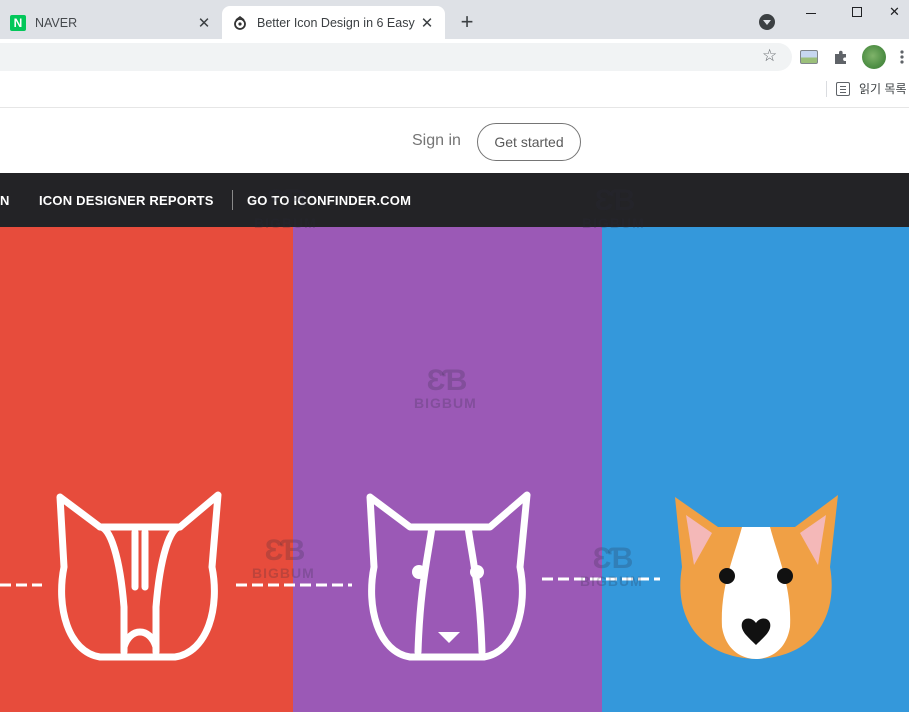 The image size is (909, 712). I want to click on tab-search-icon, so click(767, 22).